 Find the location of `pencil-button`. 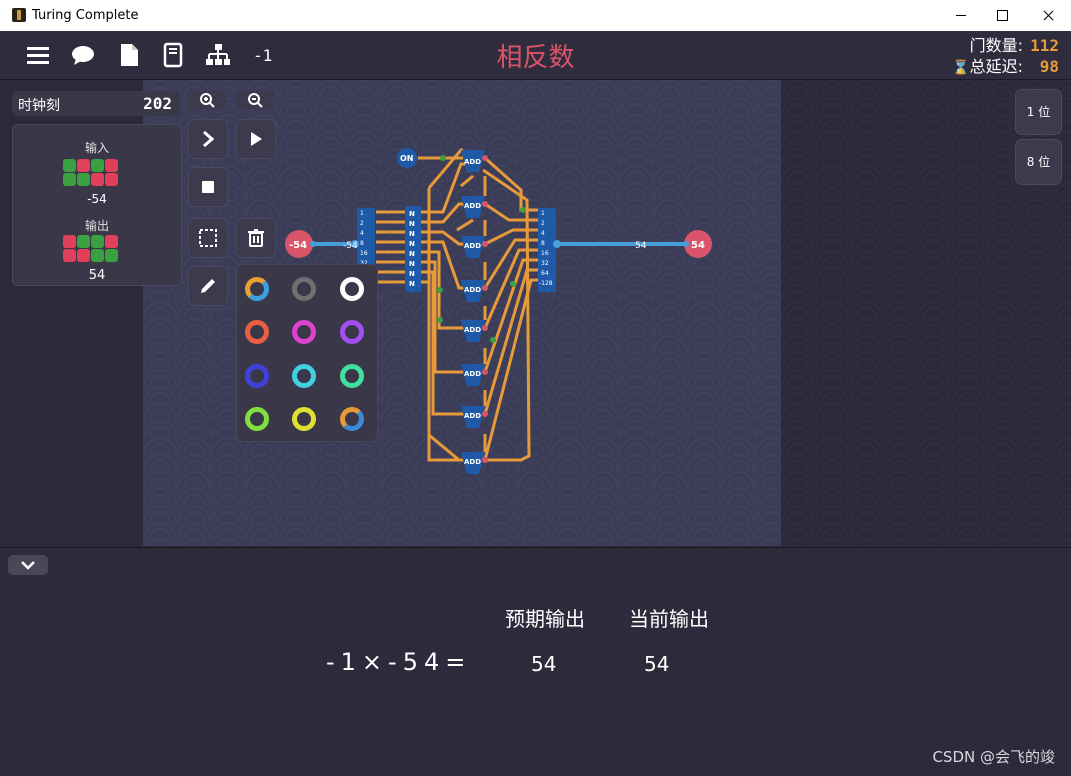

pencil-button is located at coordinates (208, 286).